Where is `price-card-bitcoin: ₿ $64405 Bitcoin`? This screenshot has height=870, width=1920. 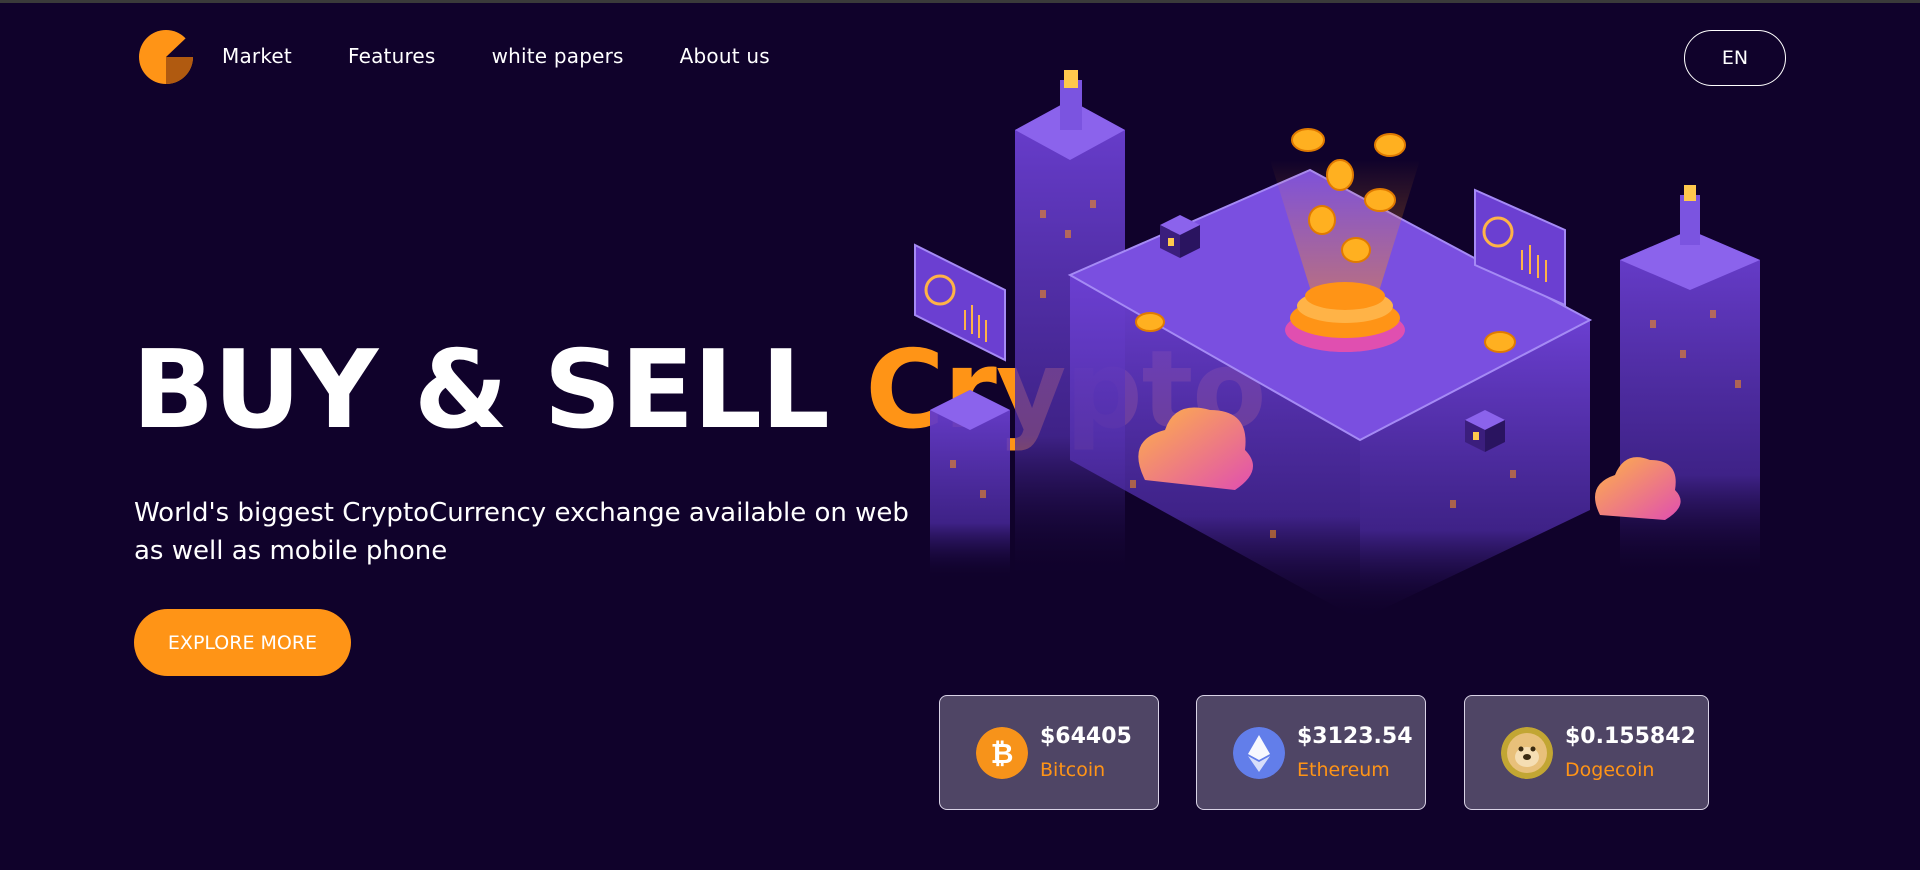
price-card-bitcoin: ₿ $64405 Bitcoin is located at coordinates (1049, 752).